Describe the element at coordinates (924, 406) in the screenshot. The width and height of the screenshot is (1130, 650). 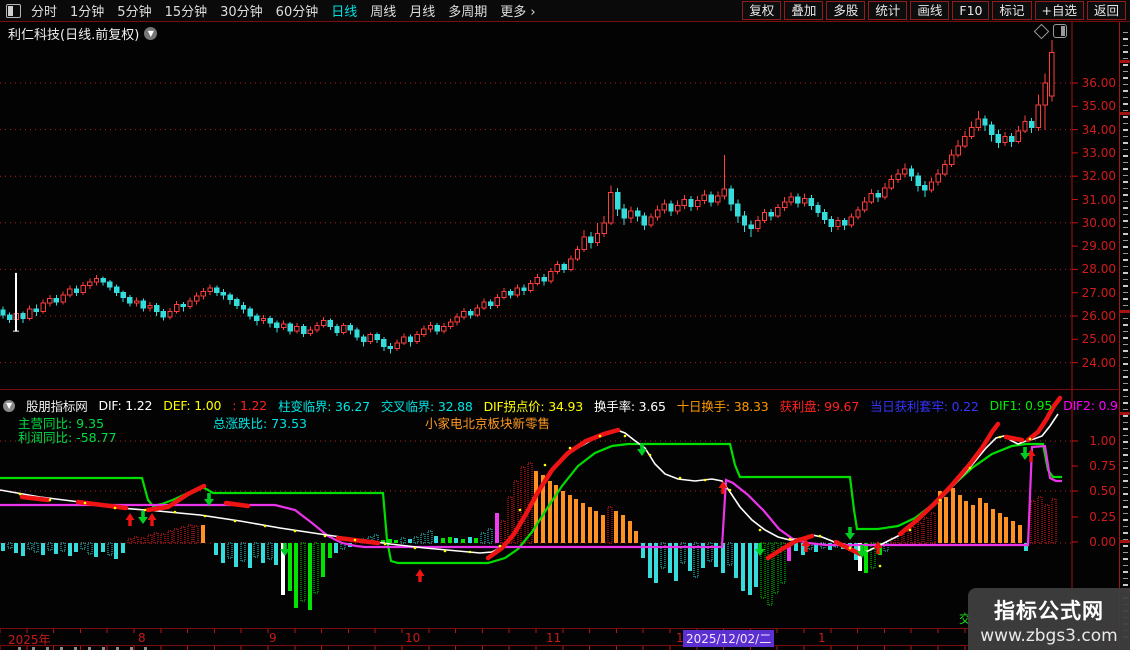
I see `indicator-field-当日获利套牢: 当日获利套牢: 0.22` at that location.